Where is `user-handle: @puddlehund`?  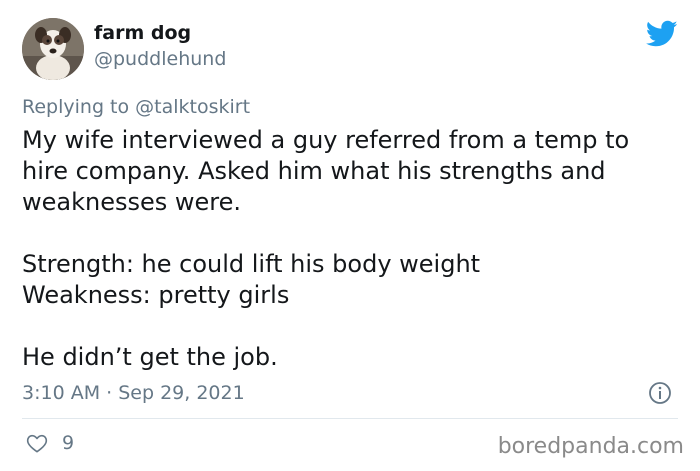 user-handle: @puddlehund is located at coordinates (160, 59).